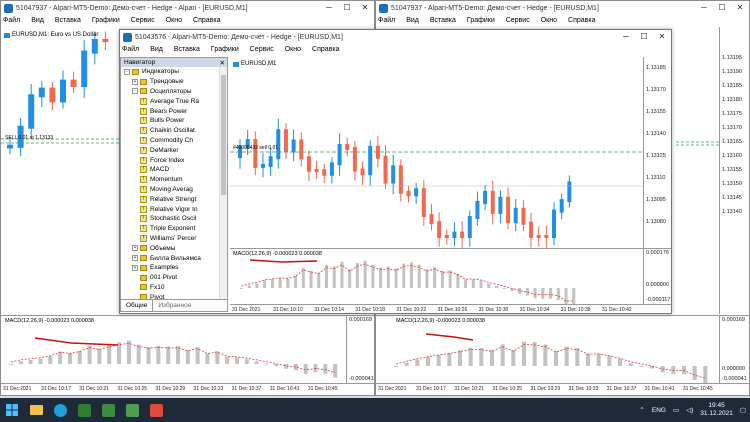 This screenshot has height=422, width=750. I want to click on folder-icon, so click(143, 277).